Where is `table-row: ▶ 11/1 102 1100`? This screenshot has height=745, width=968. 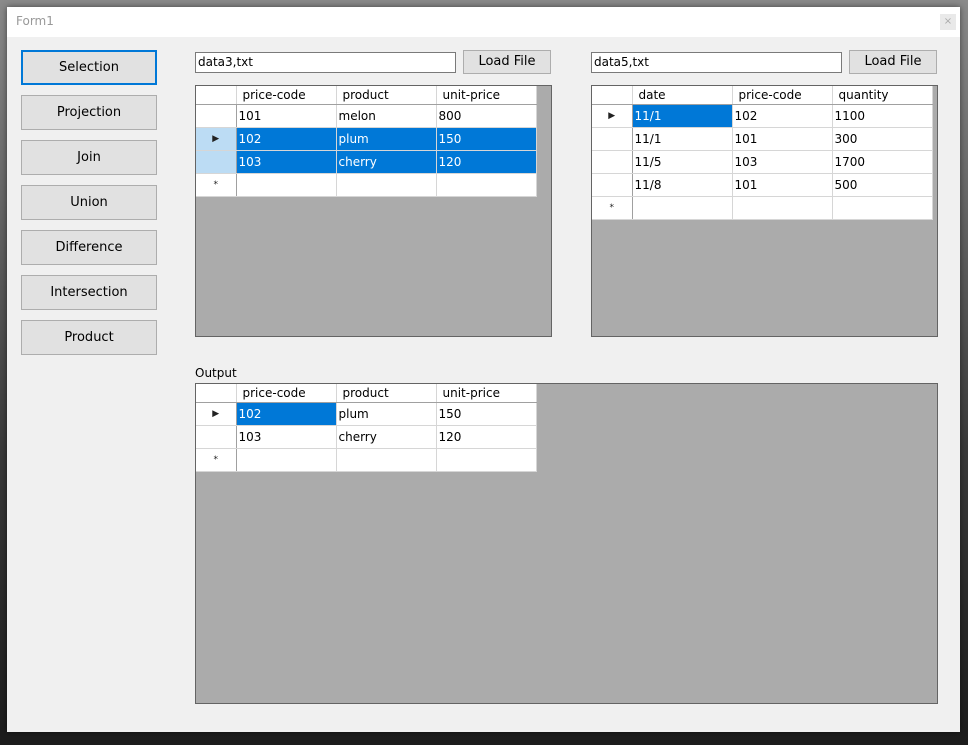
table-row: ▶ 11/1 102 1100 is located at coordinates (762, 116).